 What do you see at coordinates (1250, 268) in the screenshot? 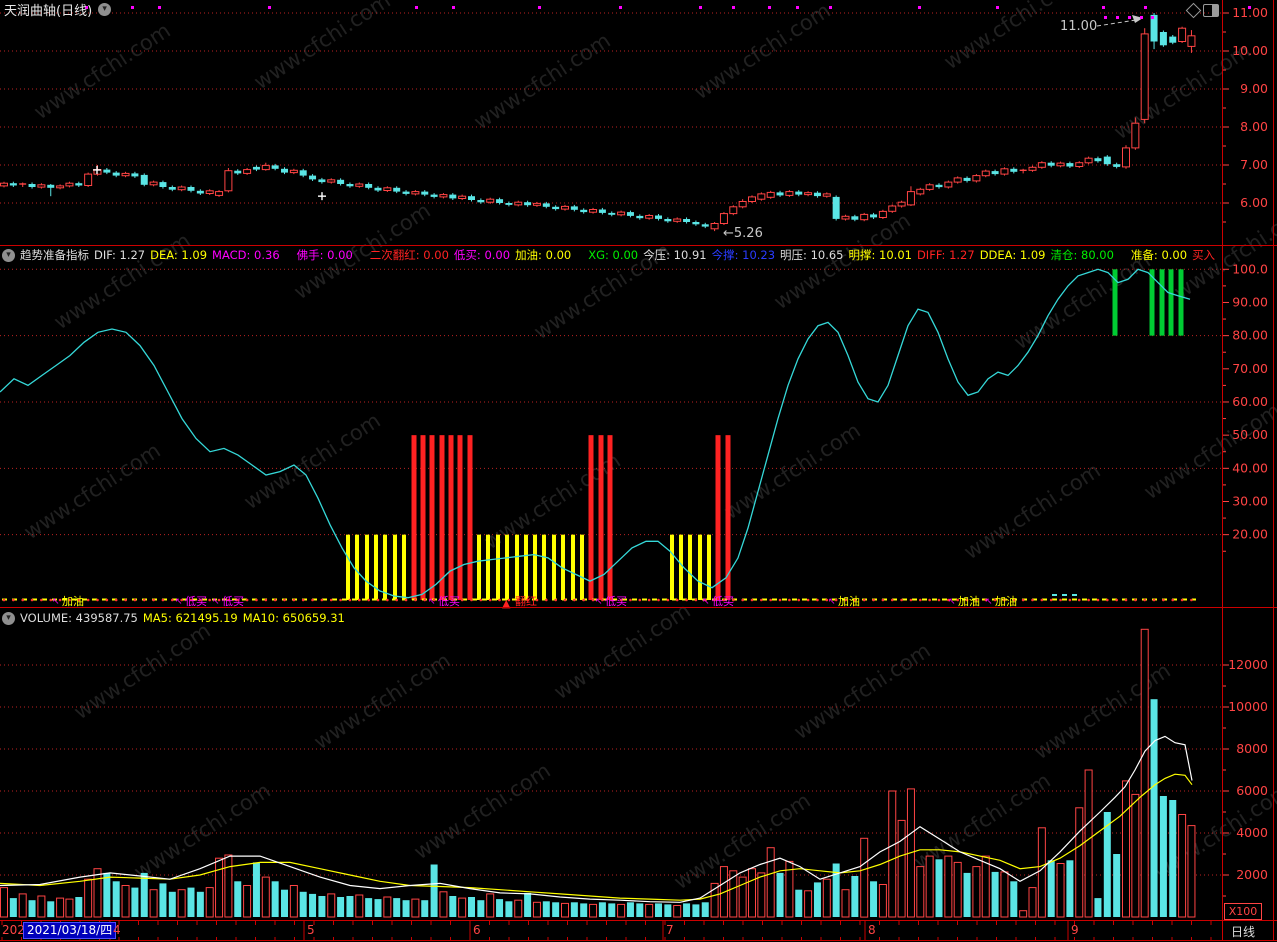
I see `svg-text: 100.0` at bounding box center [1250, 268].